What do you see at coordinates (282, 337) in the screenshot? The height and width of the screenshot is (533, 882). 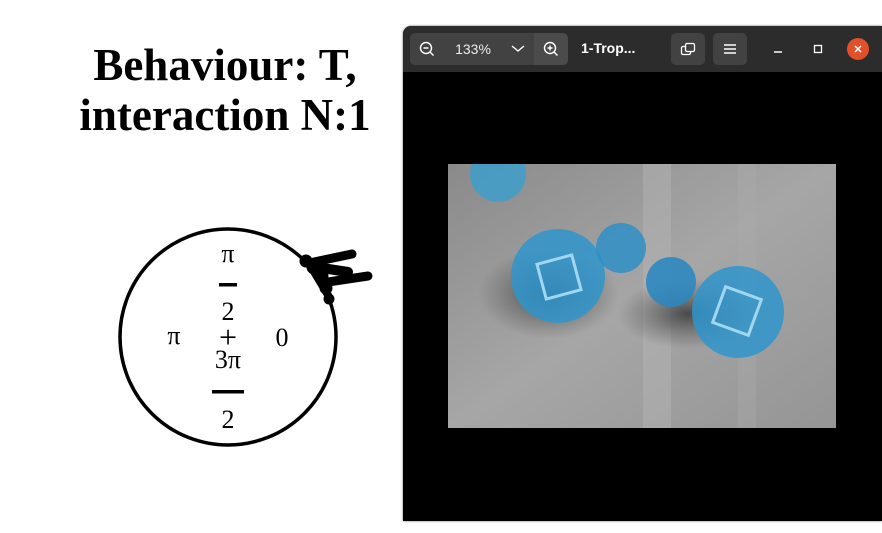 I see `label-zero: 0` at bounding box center [282, 337].